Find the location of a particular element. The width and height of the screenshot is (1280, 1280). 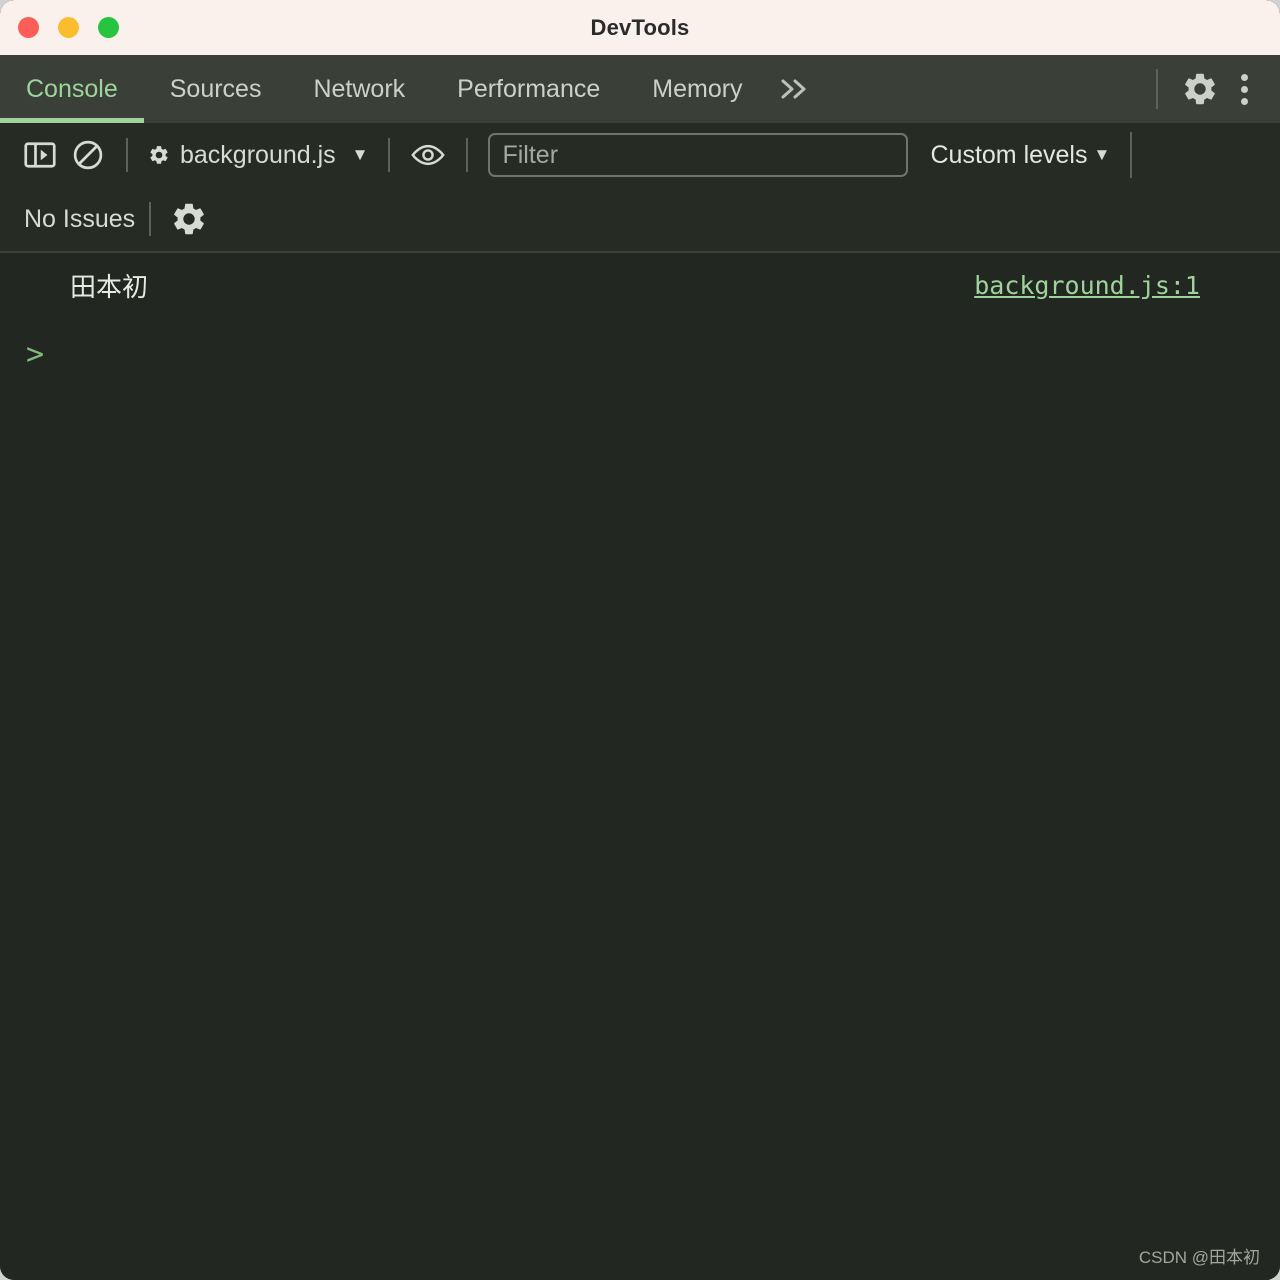

tab-bar-actions is located at coordinates (1209, 89).